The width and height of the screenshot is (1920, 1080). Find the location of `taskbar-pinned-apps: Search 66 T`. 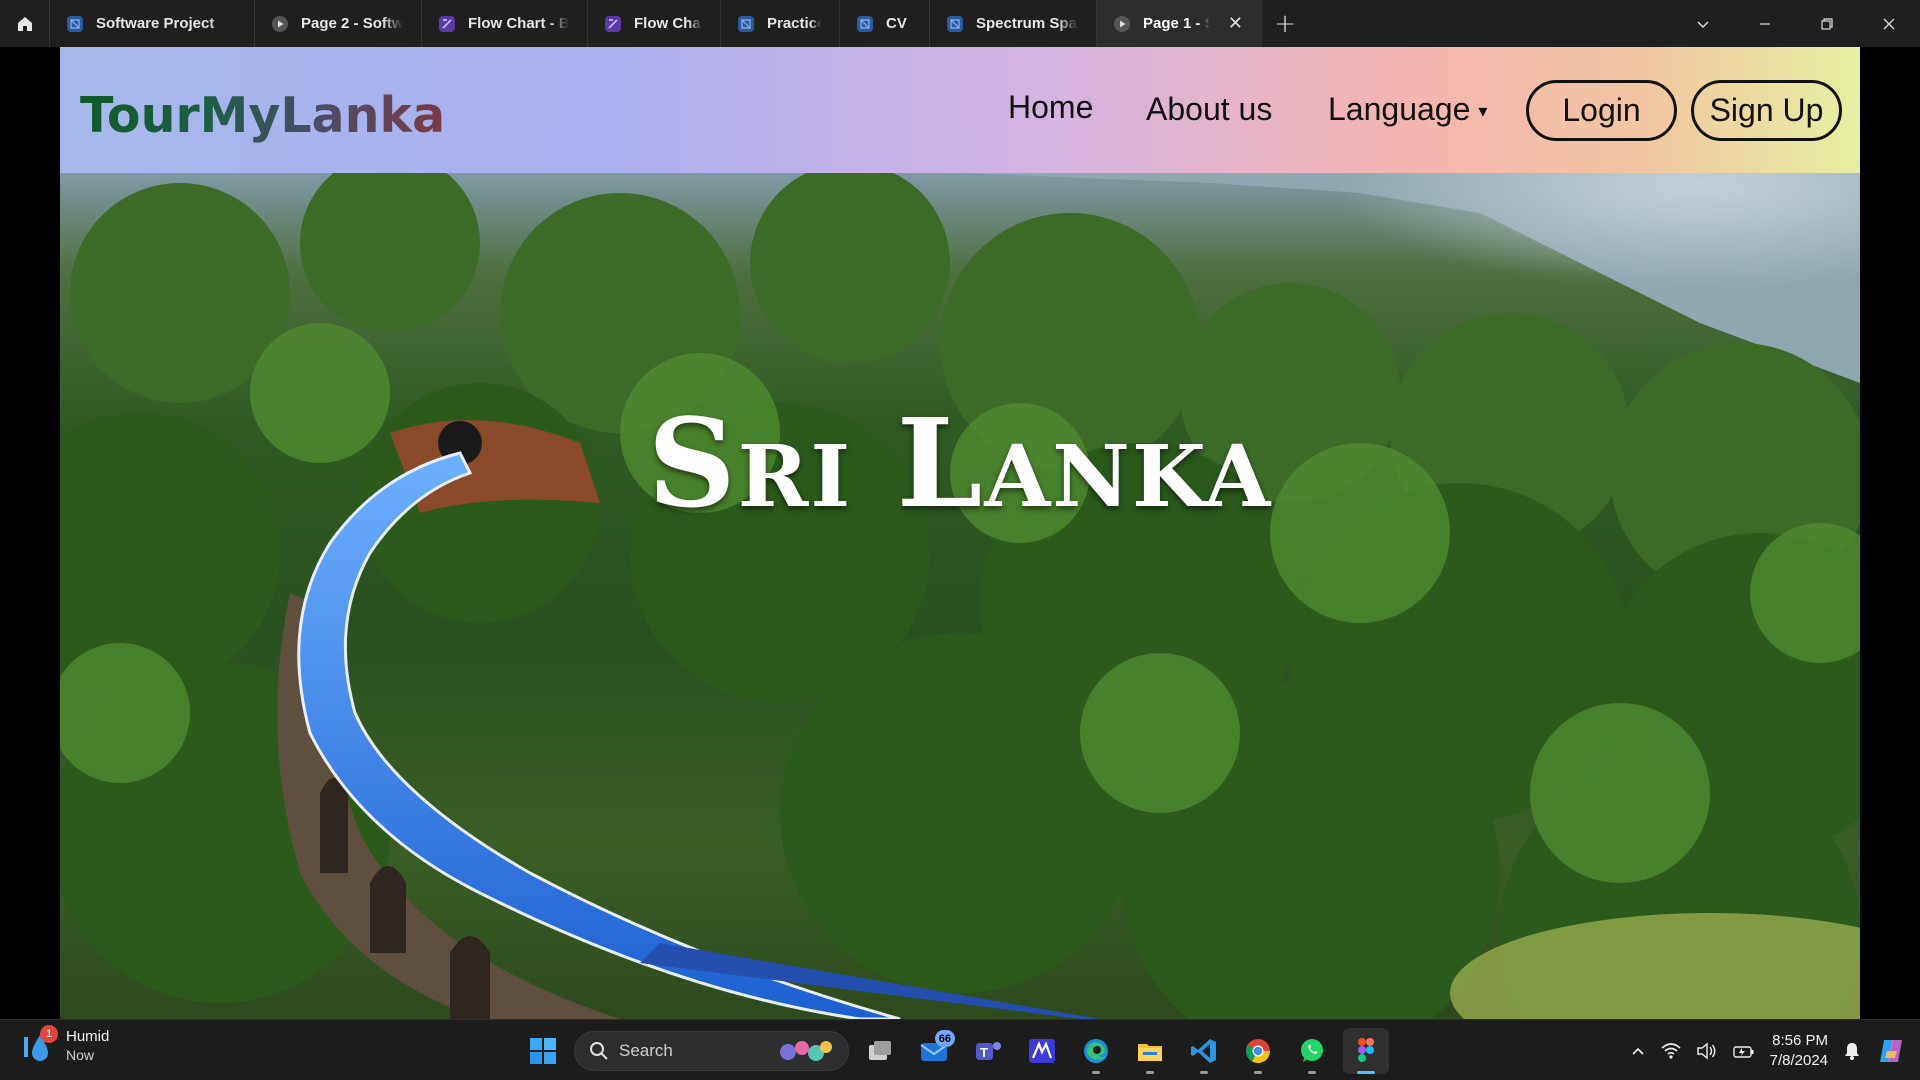

taskbar-pinned-apps: Search 66 T is located at coordinates (954, 1051).